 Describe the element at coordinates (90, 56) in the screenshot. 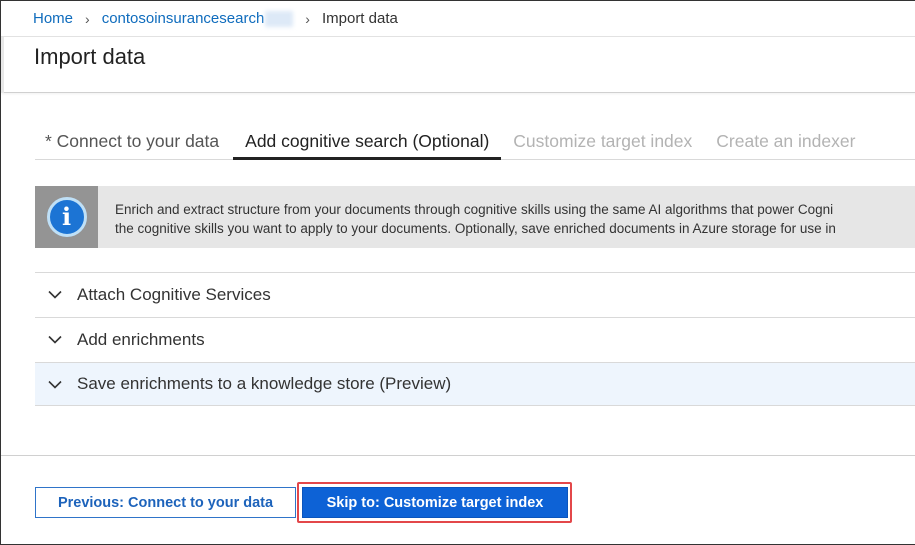

I see `page-title: Import data` at that location.